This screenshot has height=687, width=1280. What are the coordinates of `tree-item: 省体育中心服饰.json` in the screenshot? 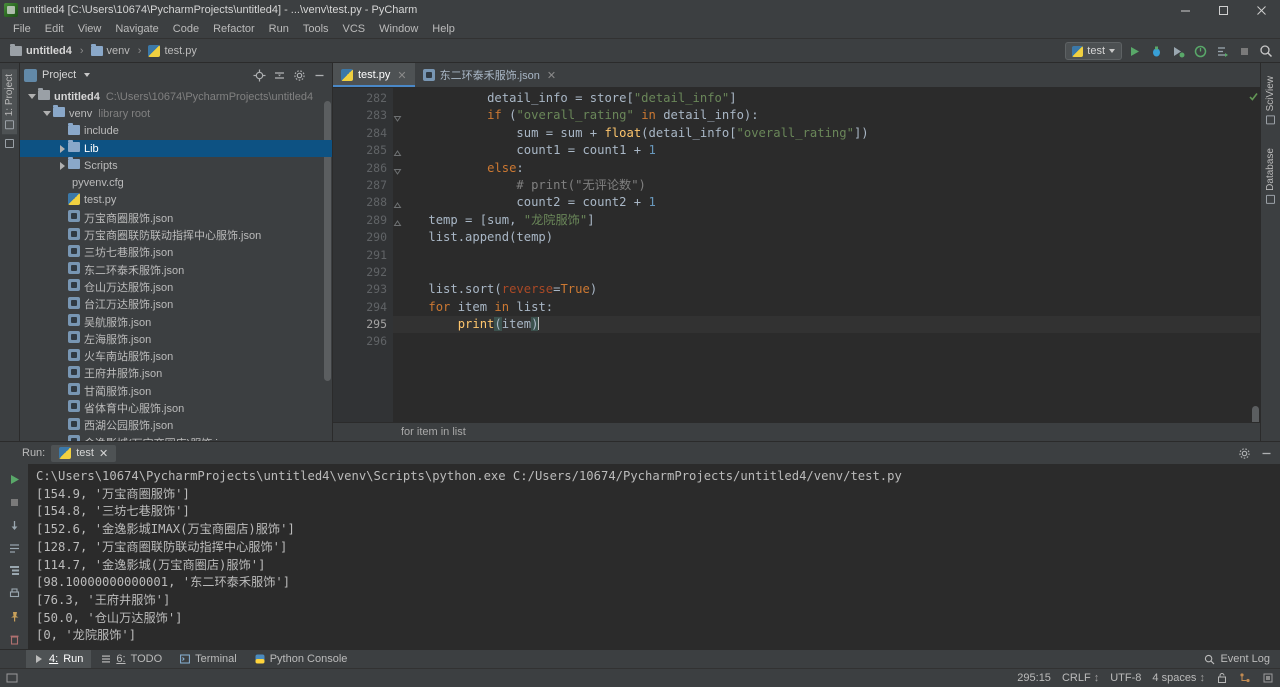 It's located at (176, 407).